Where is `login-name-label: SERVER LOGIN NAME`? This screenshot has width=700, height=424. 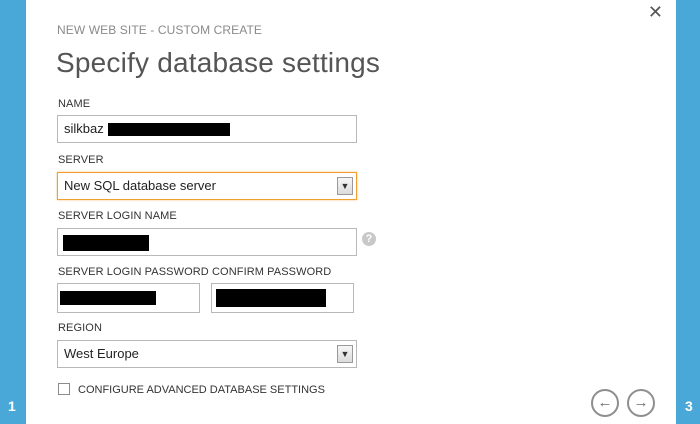 login-name-label: SERVER LOGIN NAME is located at coordinates (117, 216).